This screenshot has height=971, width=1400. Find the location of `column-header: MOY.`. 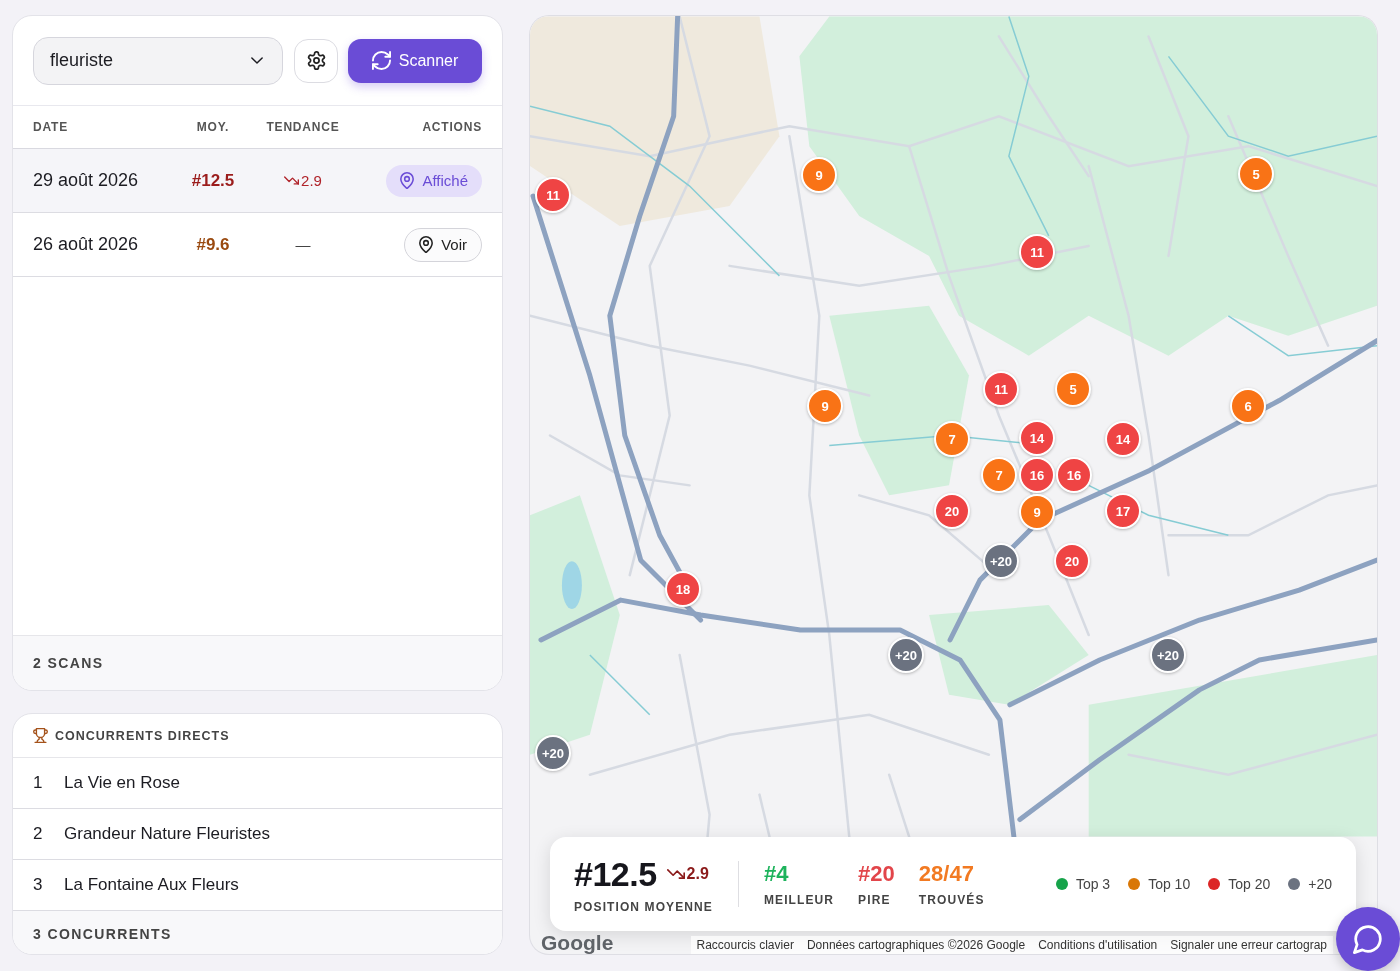

column-header: MOY. is located at coordinates (213, 127).